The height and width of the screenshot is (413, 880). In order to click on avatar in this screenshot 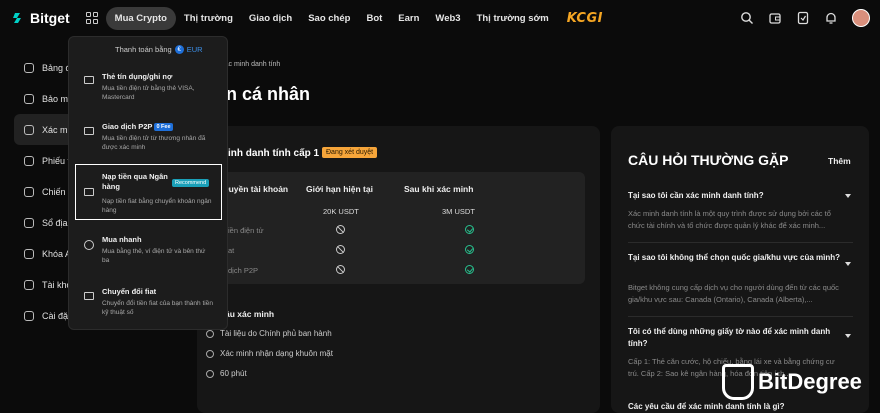, I will do `click(861, 18)`.